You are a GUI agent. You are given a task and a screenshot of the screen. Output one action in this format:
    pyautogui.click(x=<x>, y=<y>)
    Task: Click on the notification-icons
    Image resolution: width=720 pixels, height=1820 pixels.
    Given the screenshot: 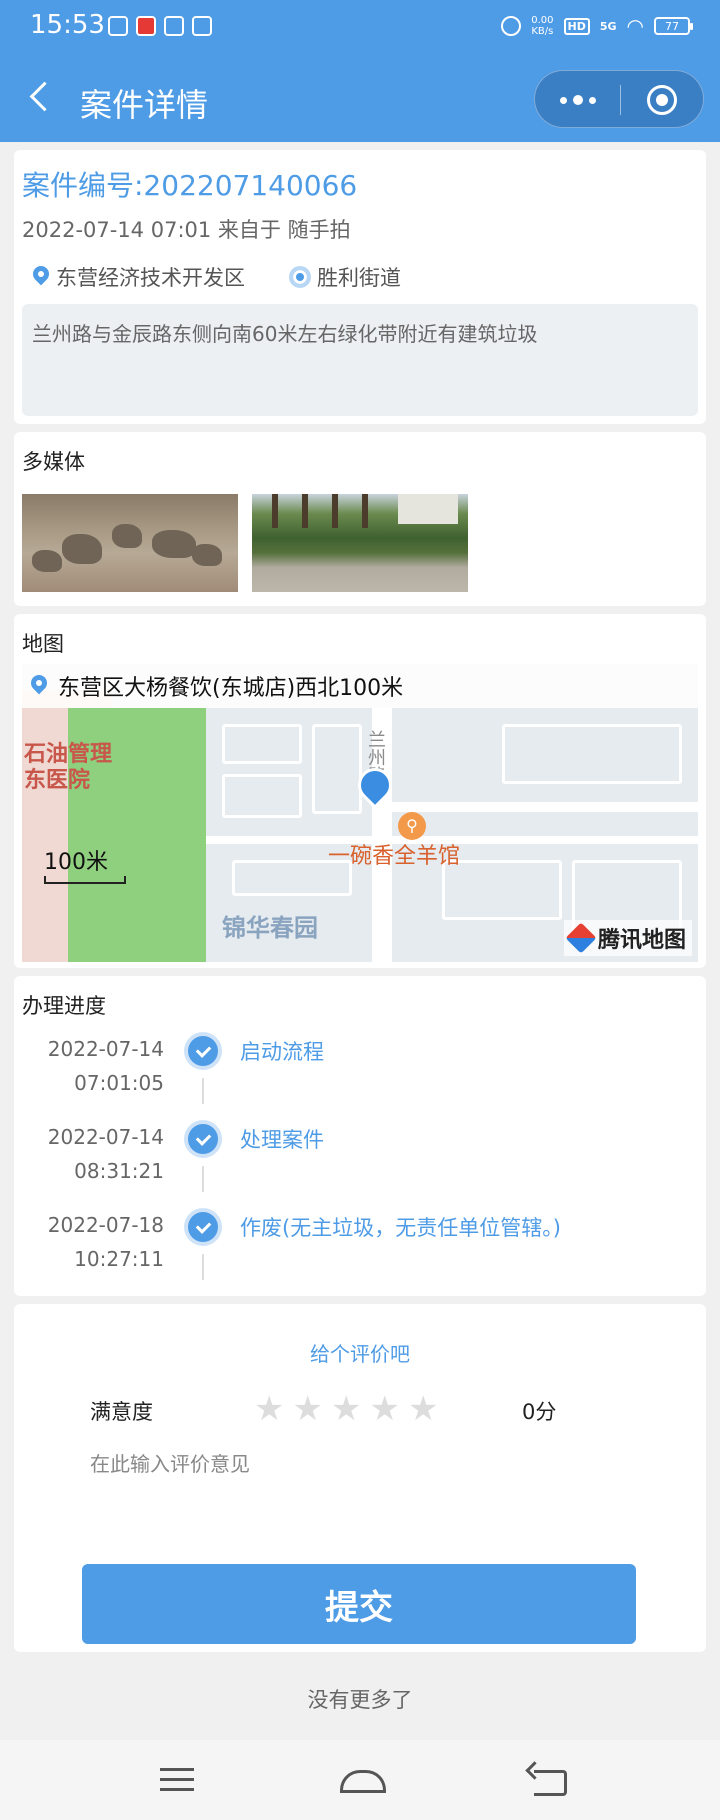 What is the action you would take?
    pyautogui.click(x=160, y=26)
    